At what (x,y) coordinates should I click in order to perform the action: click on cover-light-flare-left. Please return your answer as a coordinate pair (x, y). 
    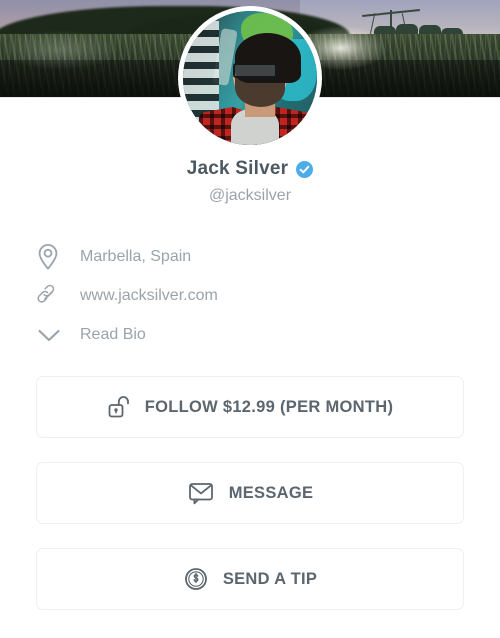
    Looking at the image, I should click on (60, 50).